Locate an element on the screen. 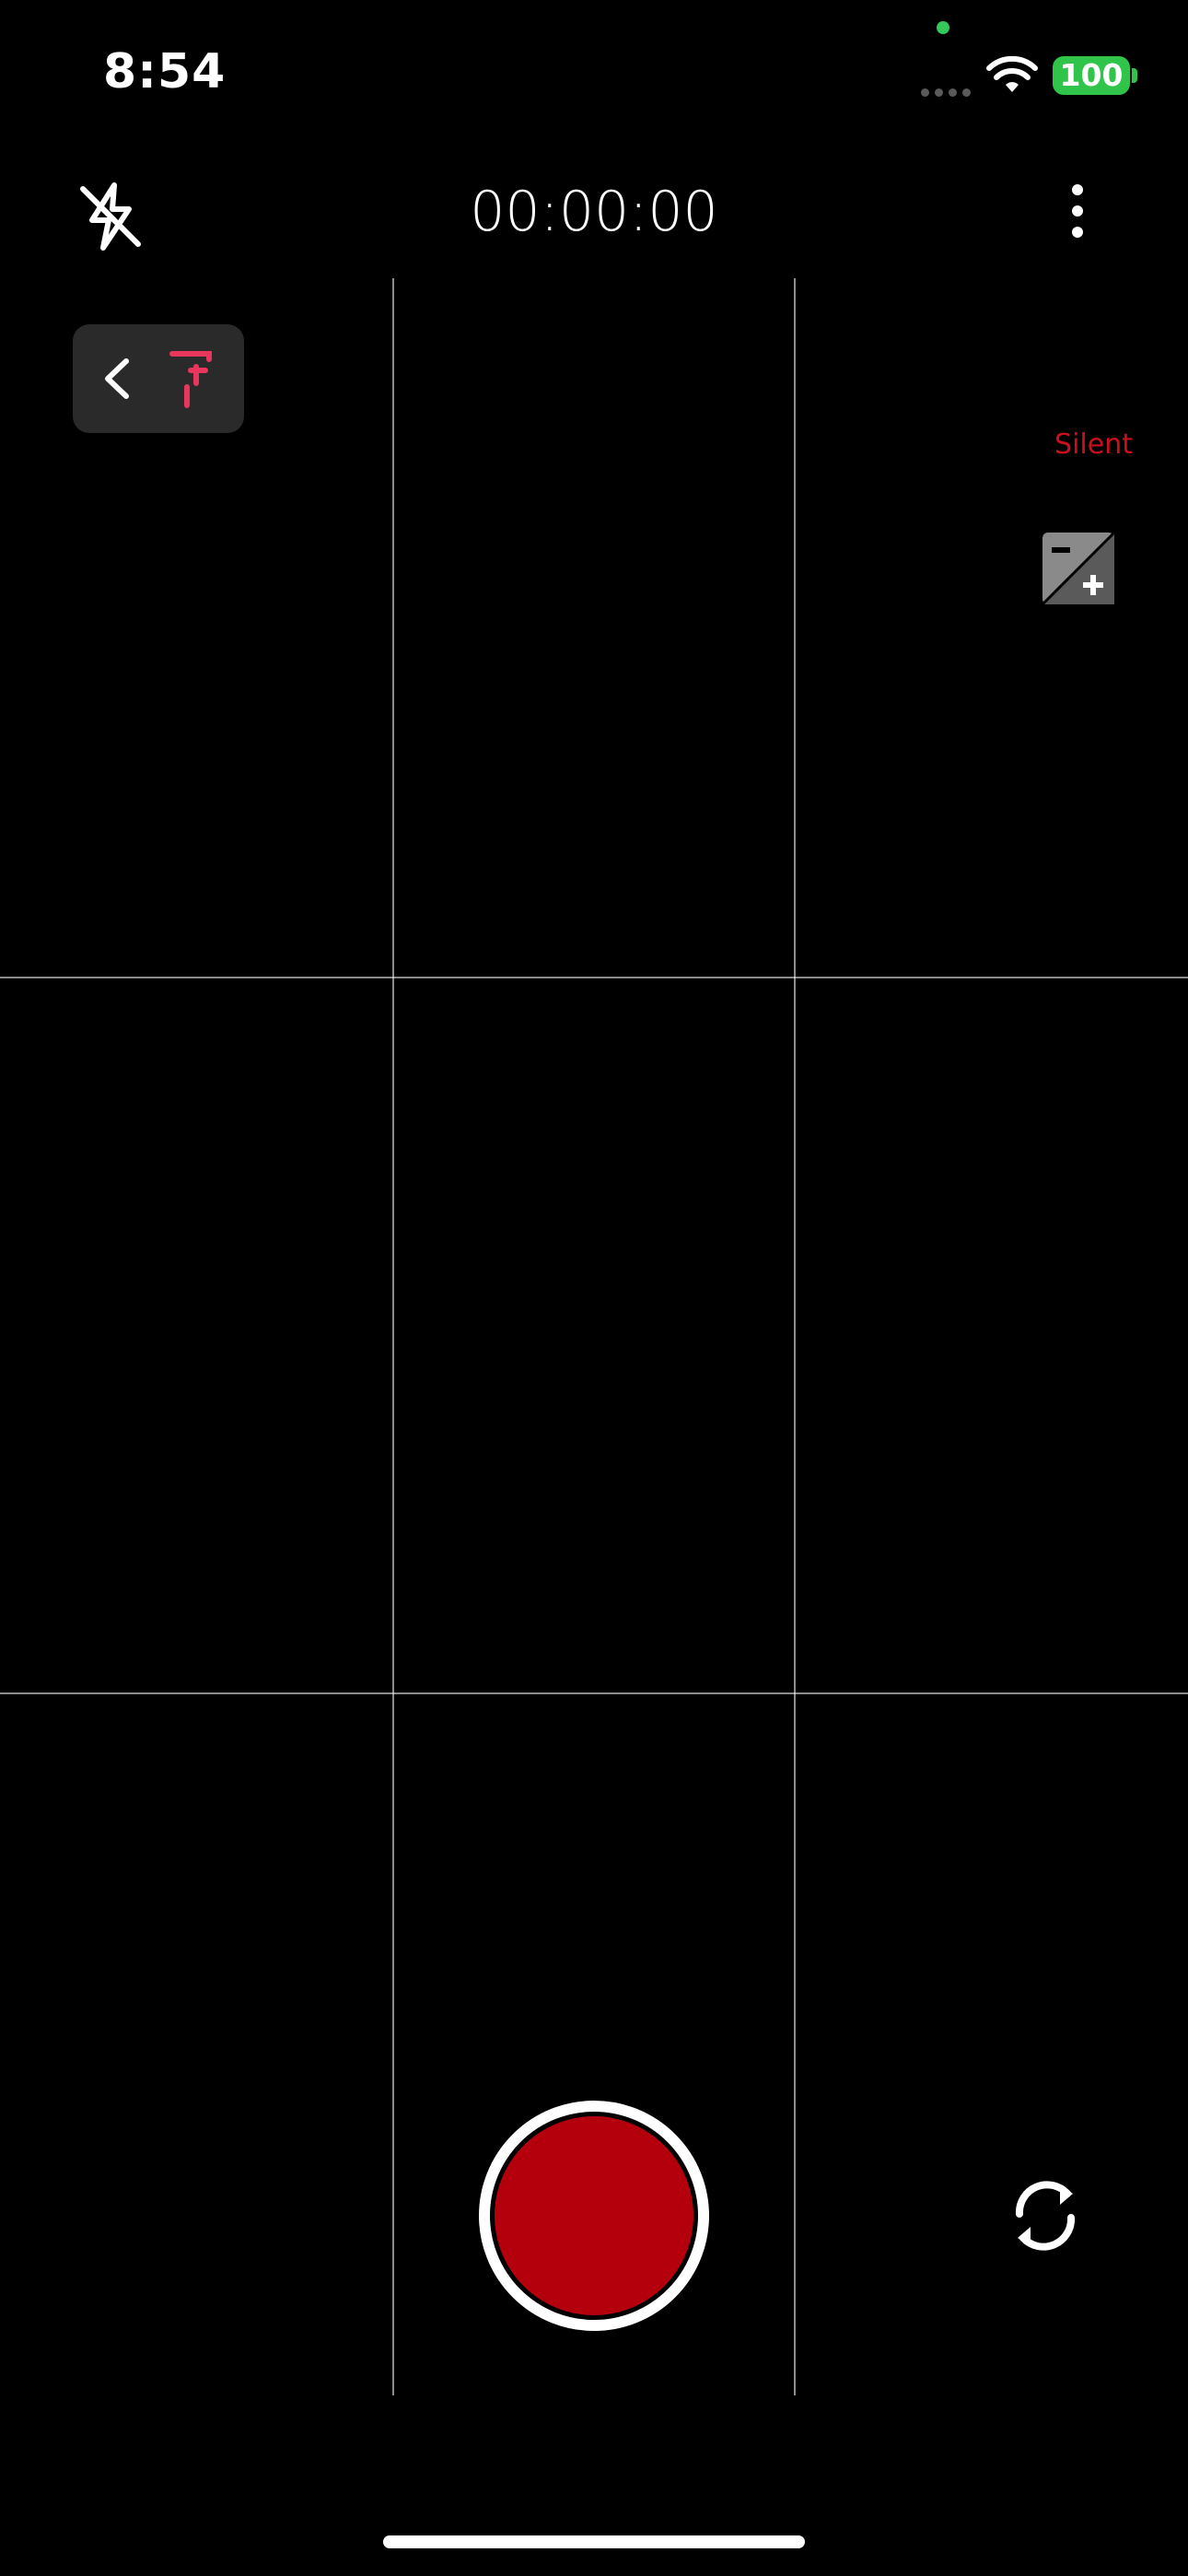  back-button is located at coordinates (158, 378).